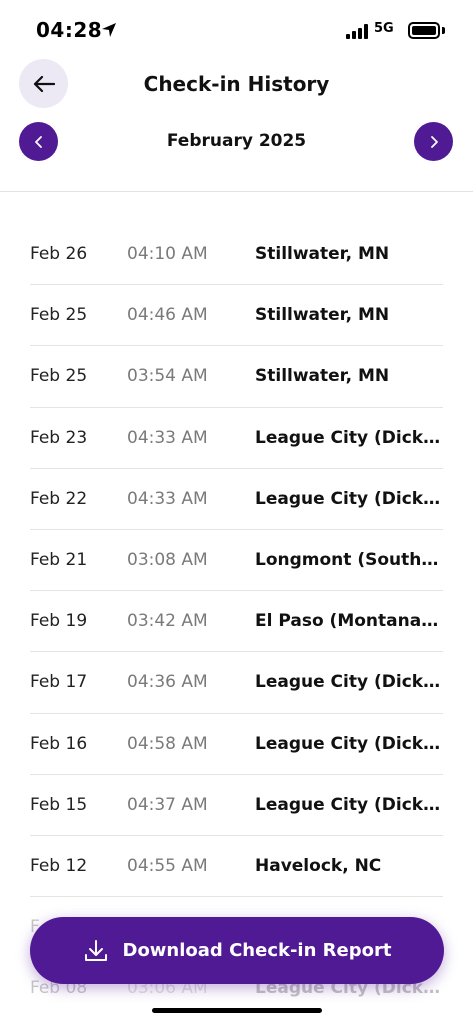 The width and height of the screenshot is (473, 1024). What do you see at coordinates (236, 255) in the screenshot?
I see `checkin-row: Feb 26 04:10 AM Stillwater, MN` at bounding box center [236, 255].